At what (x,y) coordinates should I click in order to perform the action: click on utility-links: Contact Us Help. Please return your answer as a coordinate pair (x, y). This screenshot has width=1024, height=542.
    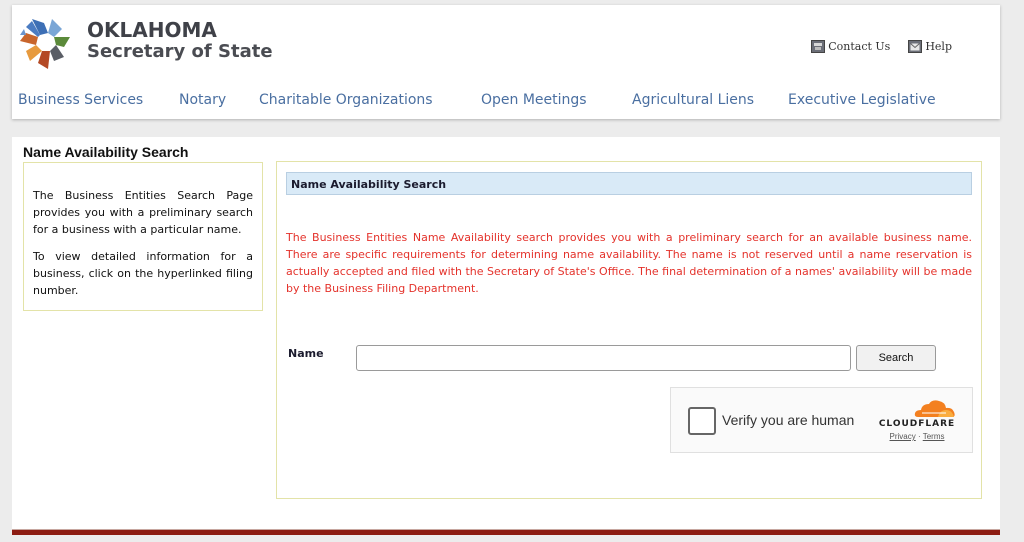
    Looking at the image, I should click on (881, 46).